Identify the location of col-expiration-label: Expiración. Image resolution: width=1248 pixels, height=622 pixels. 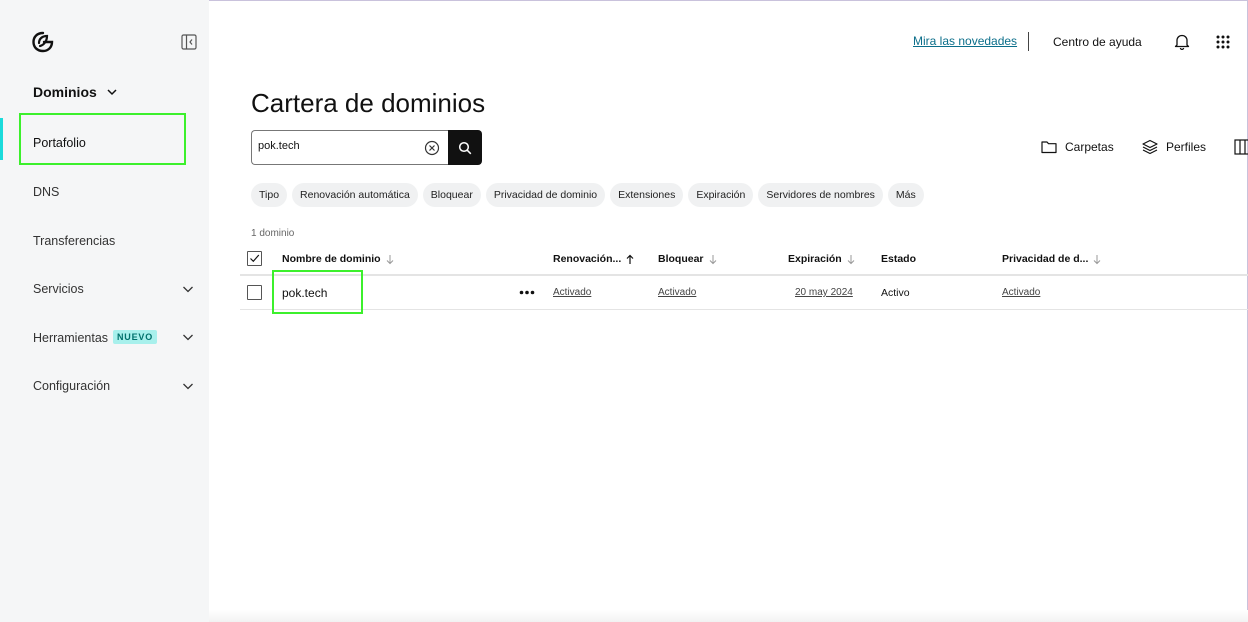
(815, 259).